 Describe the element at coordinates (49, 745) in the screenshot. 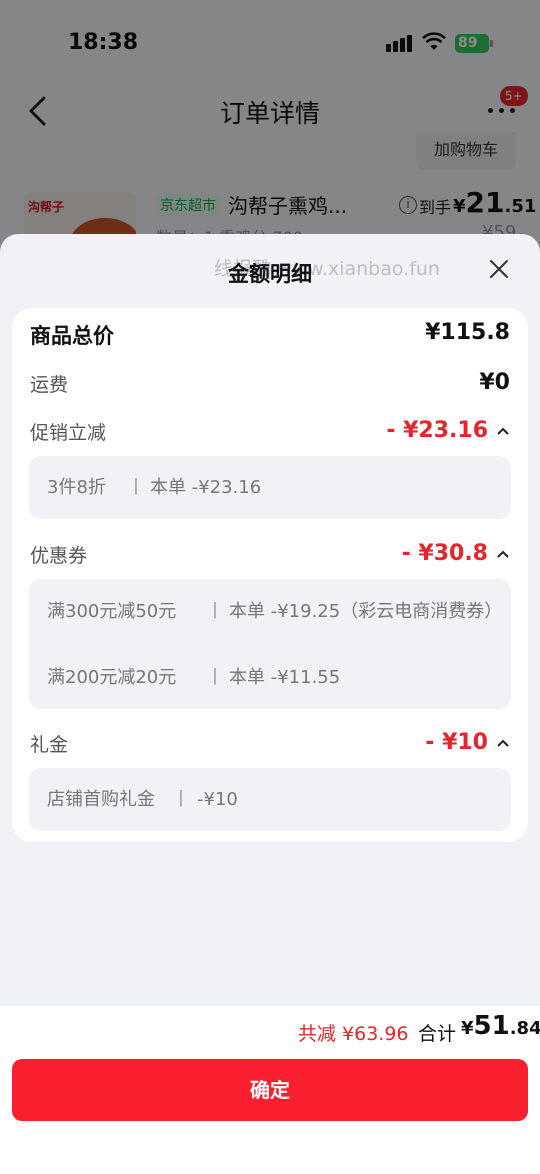

I see `gift-label: 礼金` at that location.